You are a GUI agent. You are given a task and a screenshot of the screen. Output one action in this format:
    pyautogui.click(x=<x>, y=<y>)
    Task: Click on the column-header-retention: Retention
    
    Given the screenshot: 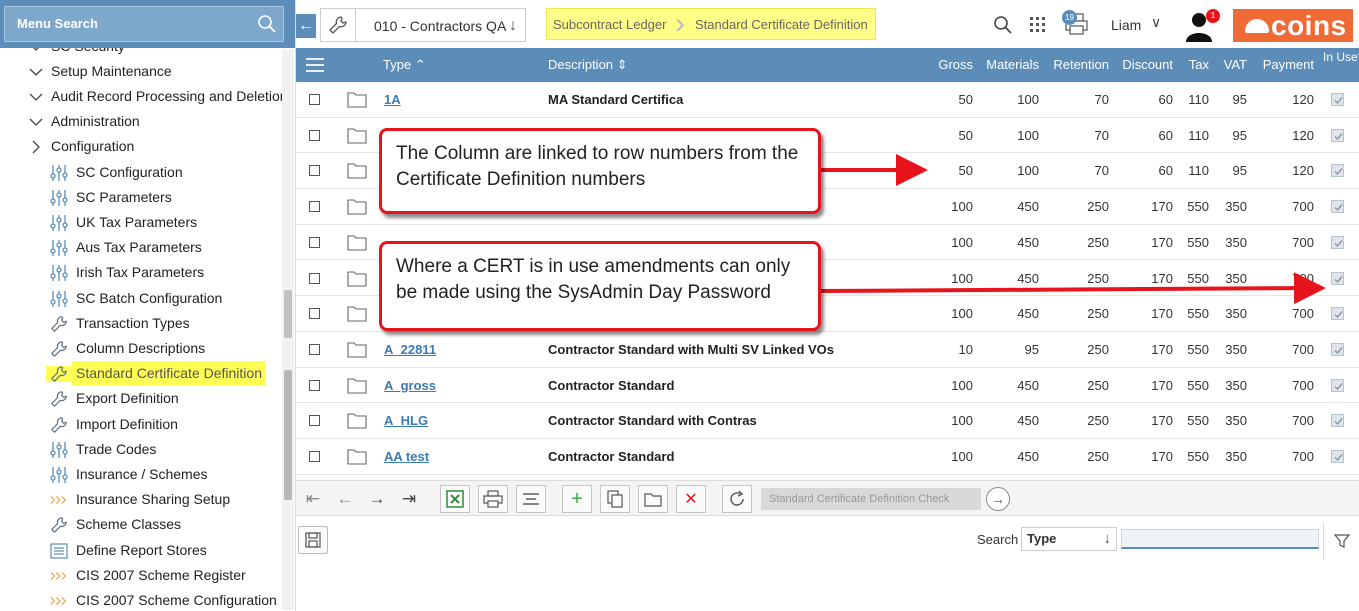 What is the action you would take?
    pyautogui.click(x=1078, y=65)
    